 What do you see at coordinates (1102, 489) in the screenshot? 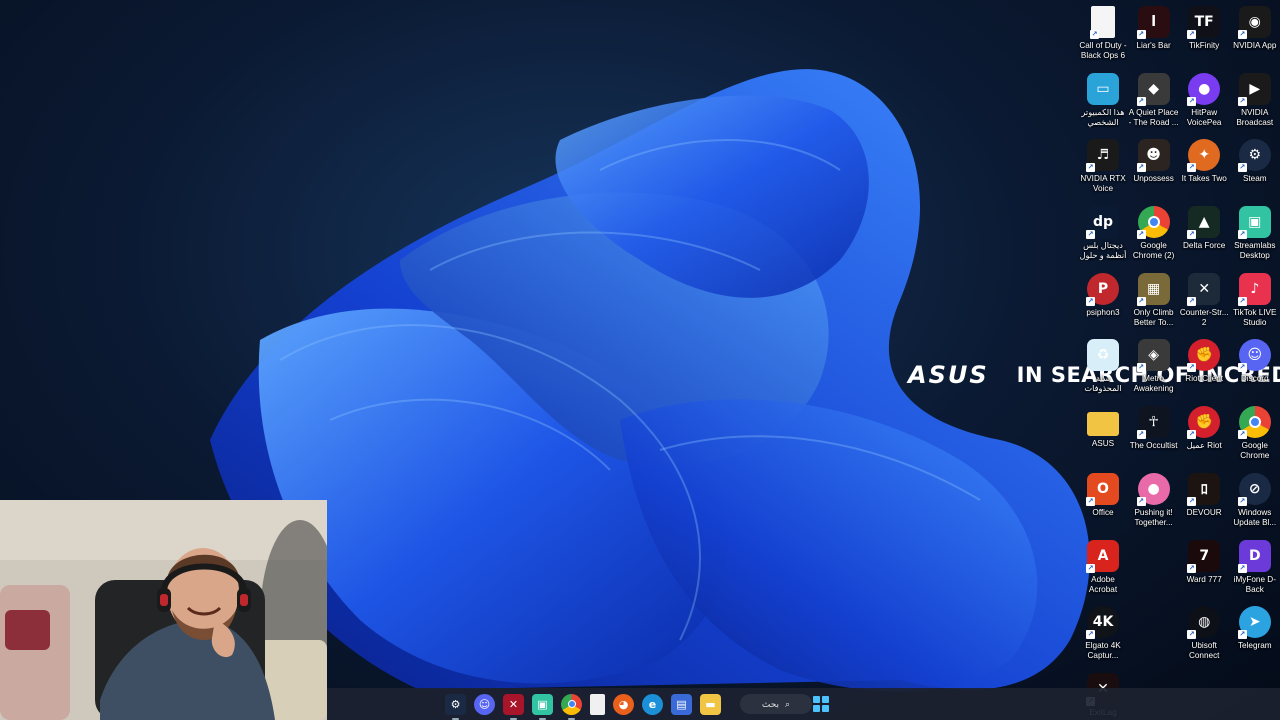
I see `office-icon: O ↗` at bounding box center [1102, 489].